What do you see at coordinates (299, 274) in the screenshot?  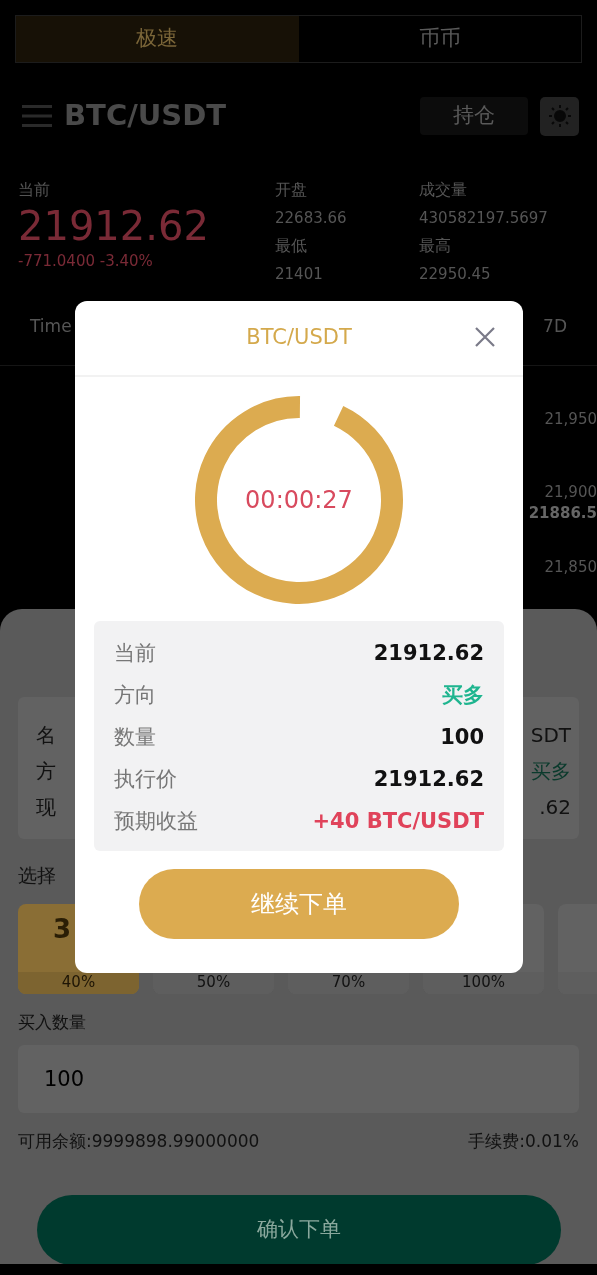 I see `stat-value: 21401` at bounding box center [299, 274].